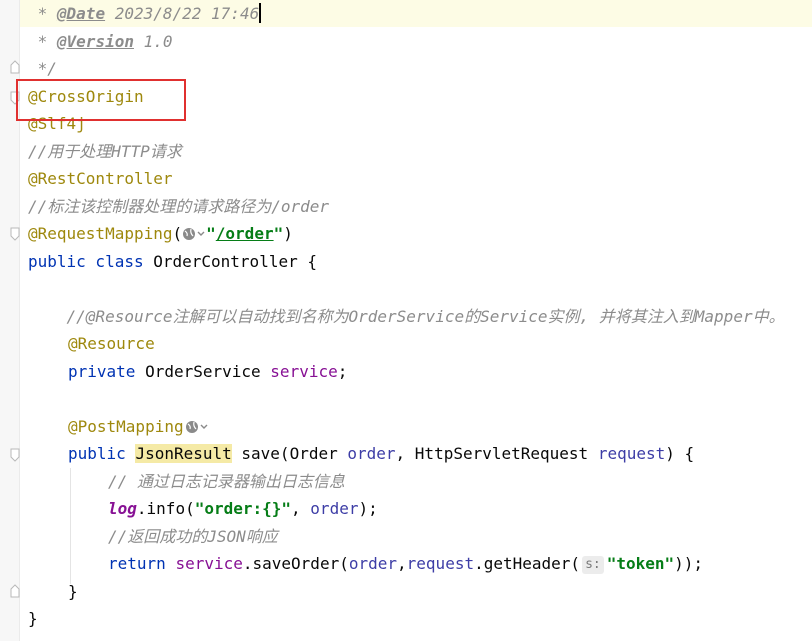 Image resolution: width=812 pixels, height=641 pixels. Describe the element at coordinates (203, 371) in the screenshot. I see `field-type: OrderService` at that location.